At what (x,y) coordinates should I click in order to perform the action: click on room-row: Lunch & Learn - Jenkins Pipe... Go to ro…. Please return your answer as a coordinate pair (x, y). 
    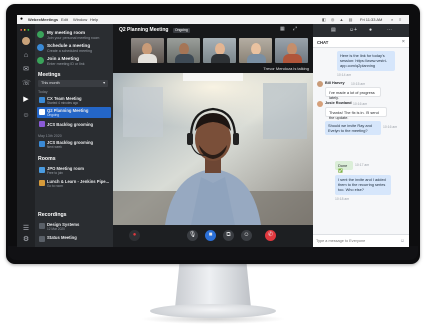
    Looking at the image, I should click on (74, 183).